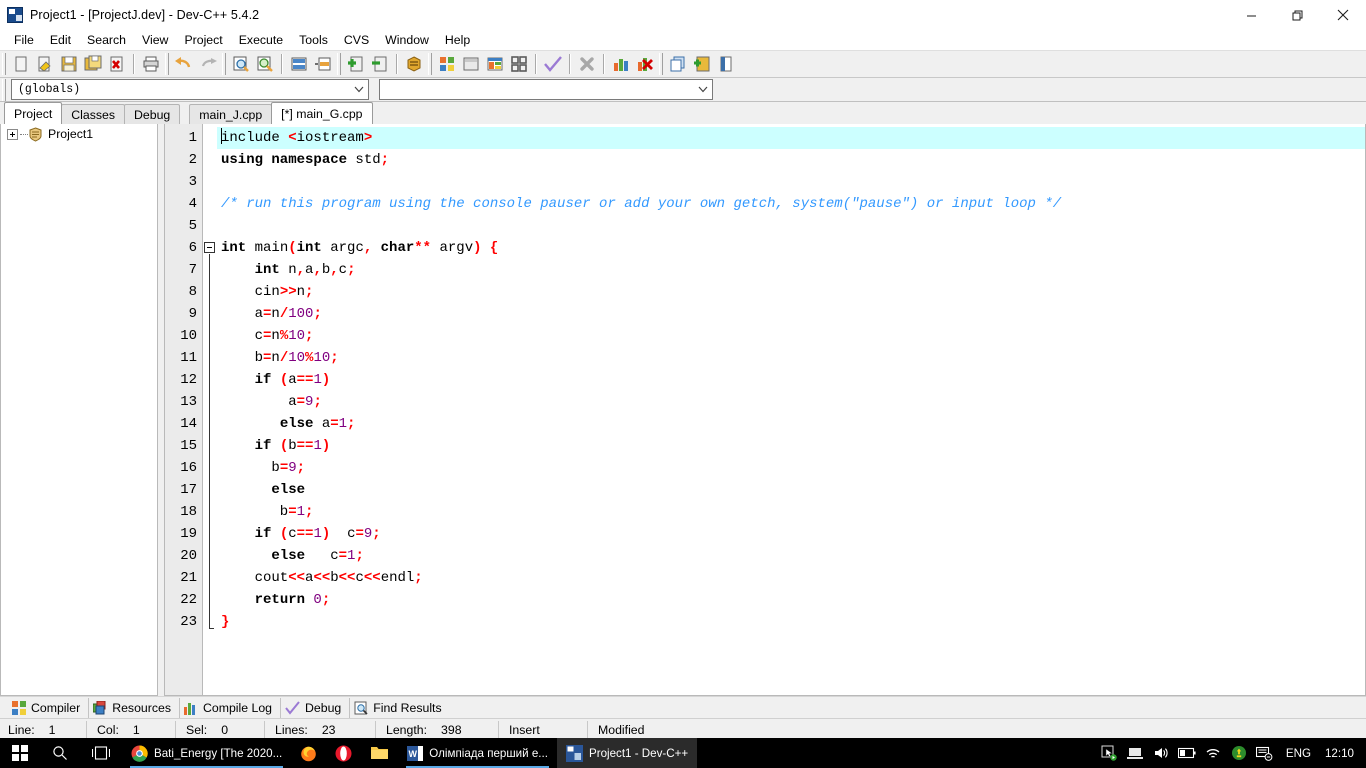 Image resolution: width=1366 pixels, height=768 pixels. Describe the element at coordinates (726, 64) in the screenshot. I see `close-window-icon` at that location.